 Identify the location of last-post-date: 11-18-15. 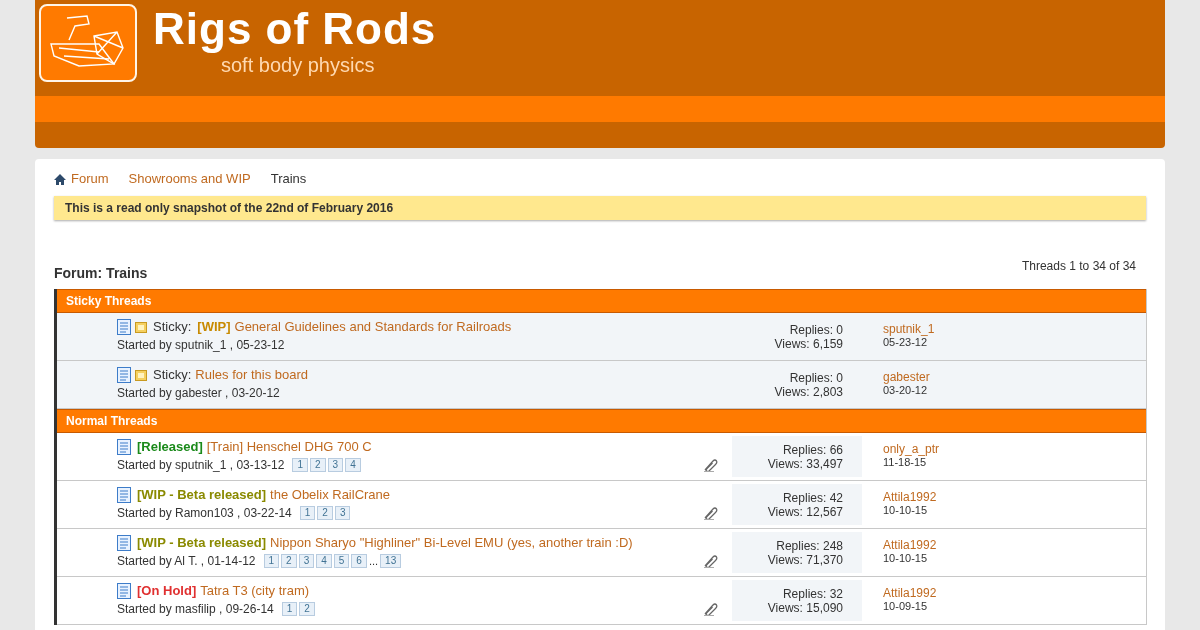
(905, 462).